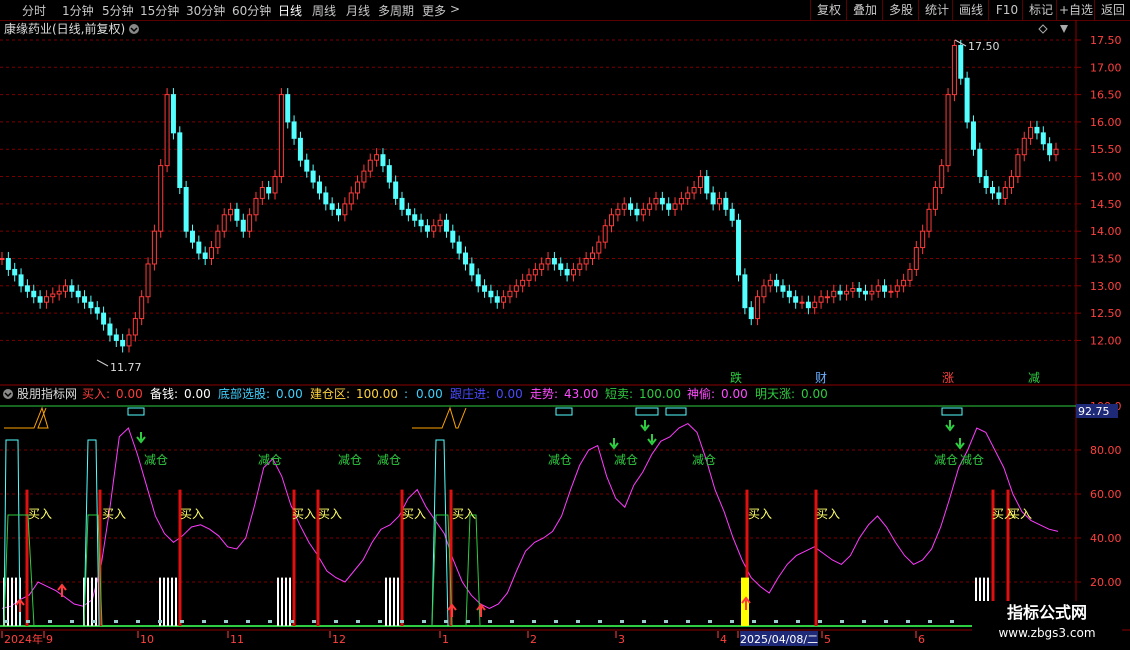 The width and height of the screenshot is (1130, 650). What do you see at coordinates (396, 10) in the screenshot?
I see `tab-timeframe-9: 多周期` at bounding box center [396, 10].